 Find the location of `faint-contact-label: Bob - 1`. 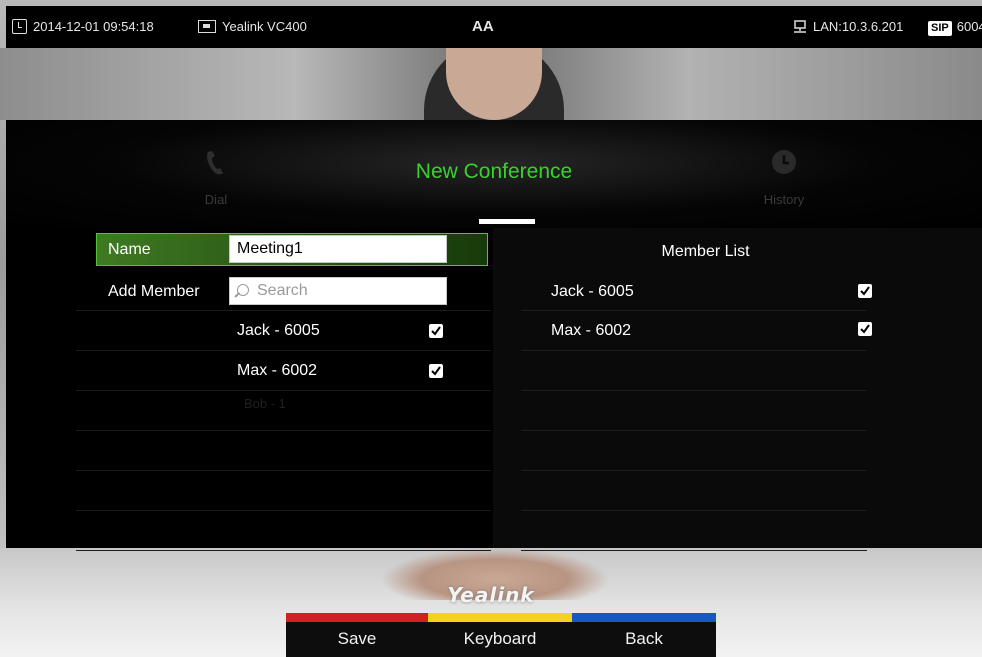

faint-contact-label: Bob - 1 is located at coordinates (265, 403).